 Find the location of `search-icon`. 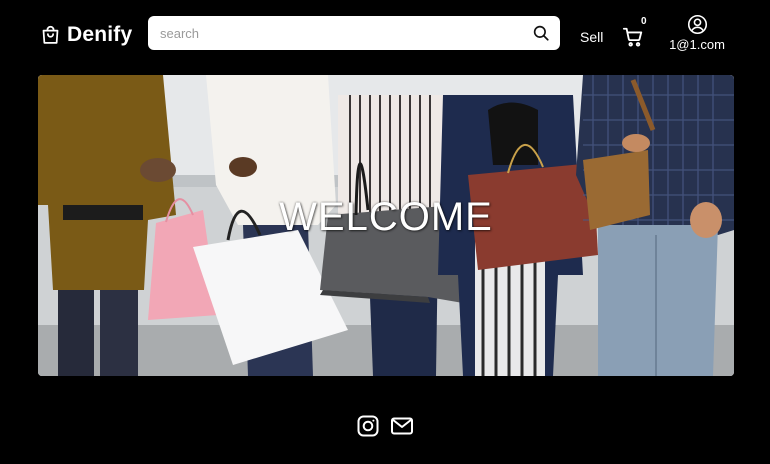

search-icon is located at coordinates (541, 33).